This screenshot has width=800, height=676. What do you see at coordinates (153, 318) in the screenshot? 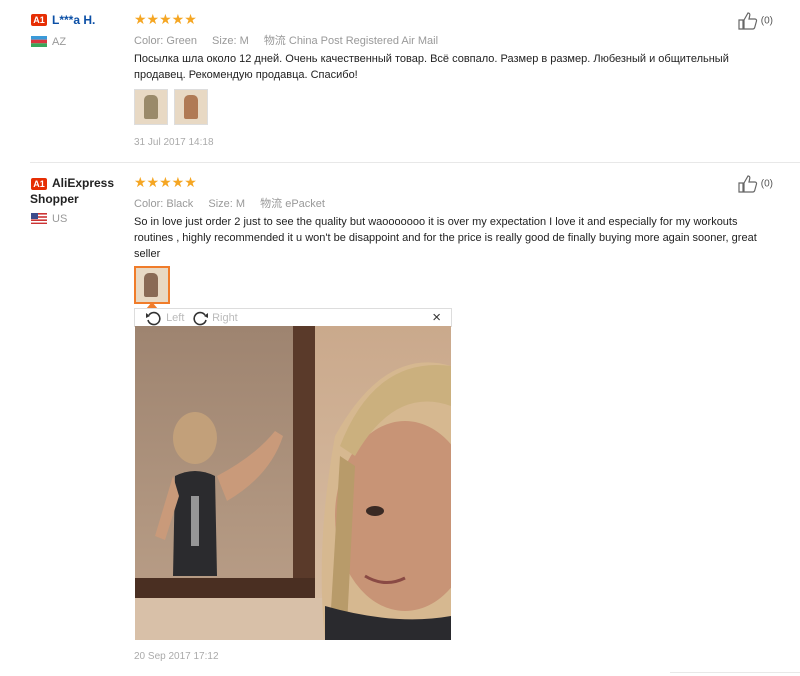
I see `rotate-left-icon` at bounding box center [153, 318].